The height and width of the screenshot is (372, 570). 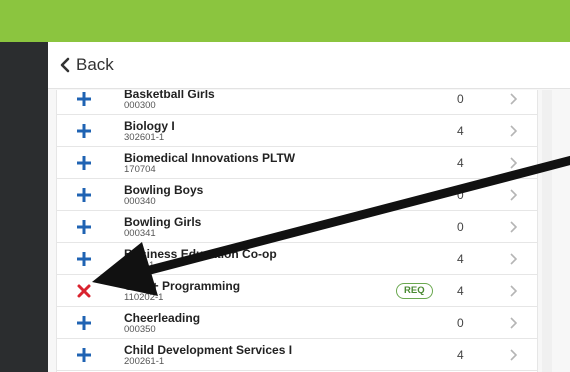 I want to click on course-code: 170704, so click(x=140, y=169).